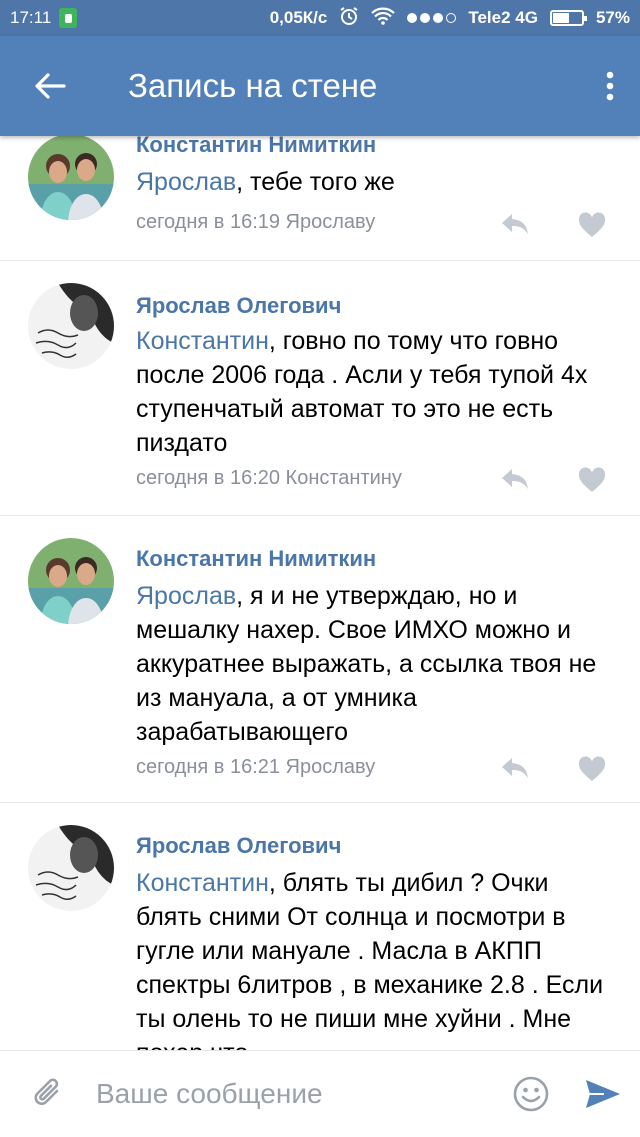 The width and height of the screenshot is (640, 1137). I want to click on emoji-button, so click(531, 1094).